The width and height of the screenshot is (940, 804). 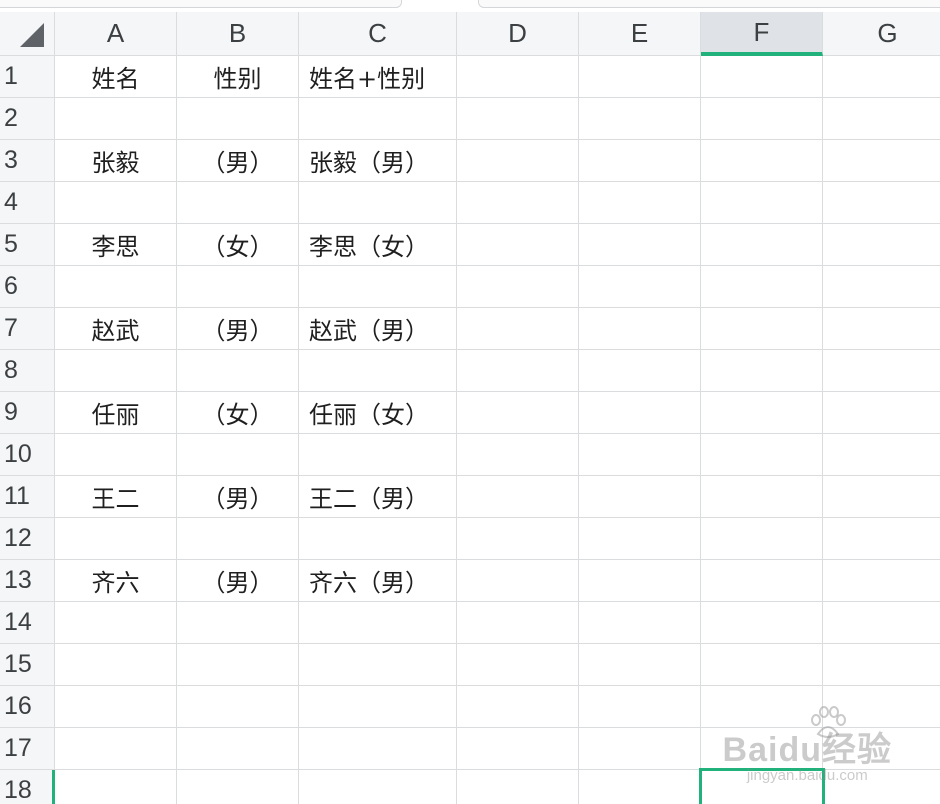 I want to click on cell-d6, so click(x=518, y=287).